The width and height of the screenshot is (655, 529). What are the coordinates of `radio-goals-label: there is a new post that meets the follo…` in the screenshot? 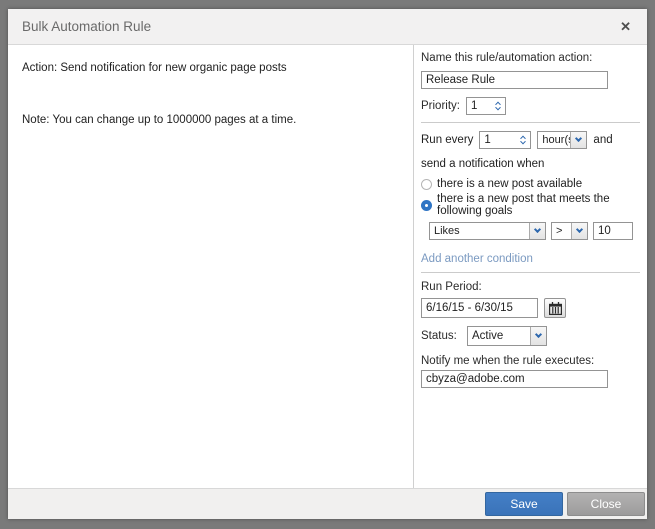 It's located at (523, 205).